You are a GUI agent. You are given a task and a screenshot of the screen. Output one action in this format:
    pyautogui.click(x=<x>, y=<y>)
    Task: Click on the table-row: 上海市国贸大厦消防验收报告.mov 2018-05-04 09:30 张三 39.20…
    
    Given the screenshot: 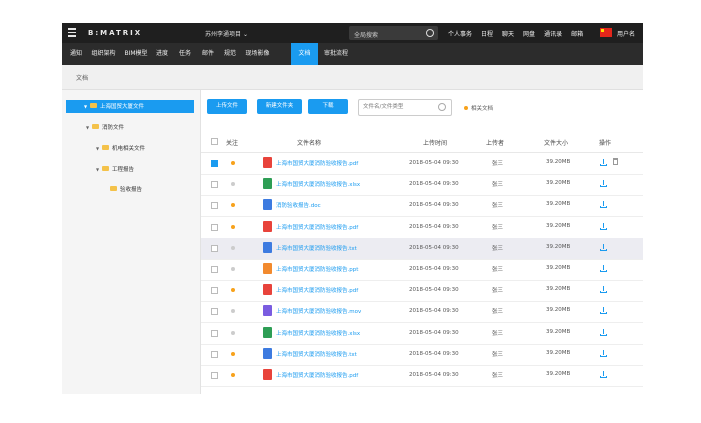 What is the action you would take?
    pyautogui.click(x=422, y=312)
    